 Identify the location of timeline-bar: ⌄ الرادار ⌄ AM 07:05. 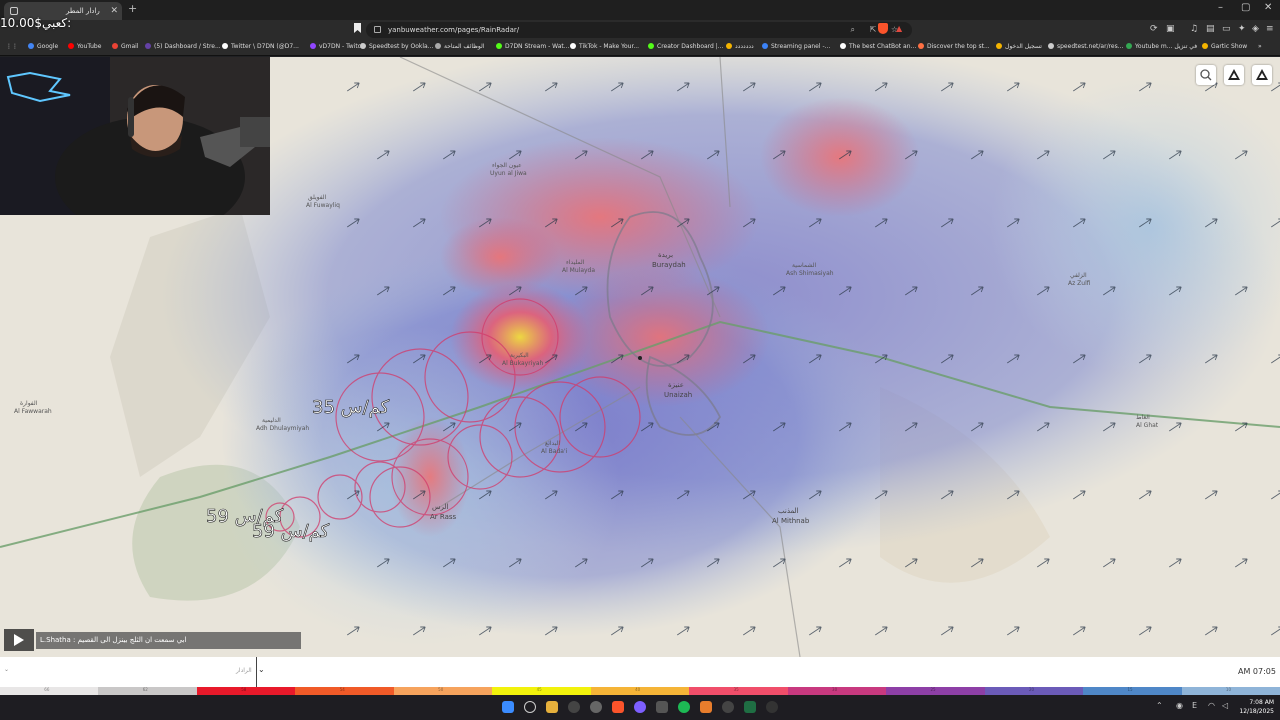
(640, 672).